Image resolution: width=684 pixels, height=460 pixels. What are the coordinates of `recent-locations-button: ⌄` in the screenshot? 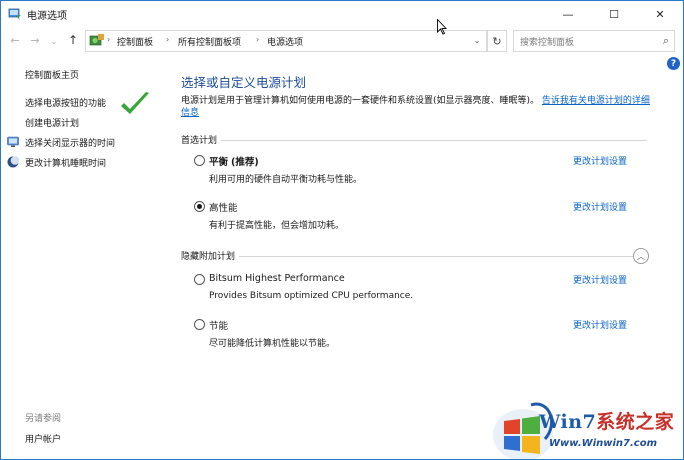 It's located at (54, 41).